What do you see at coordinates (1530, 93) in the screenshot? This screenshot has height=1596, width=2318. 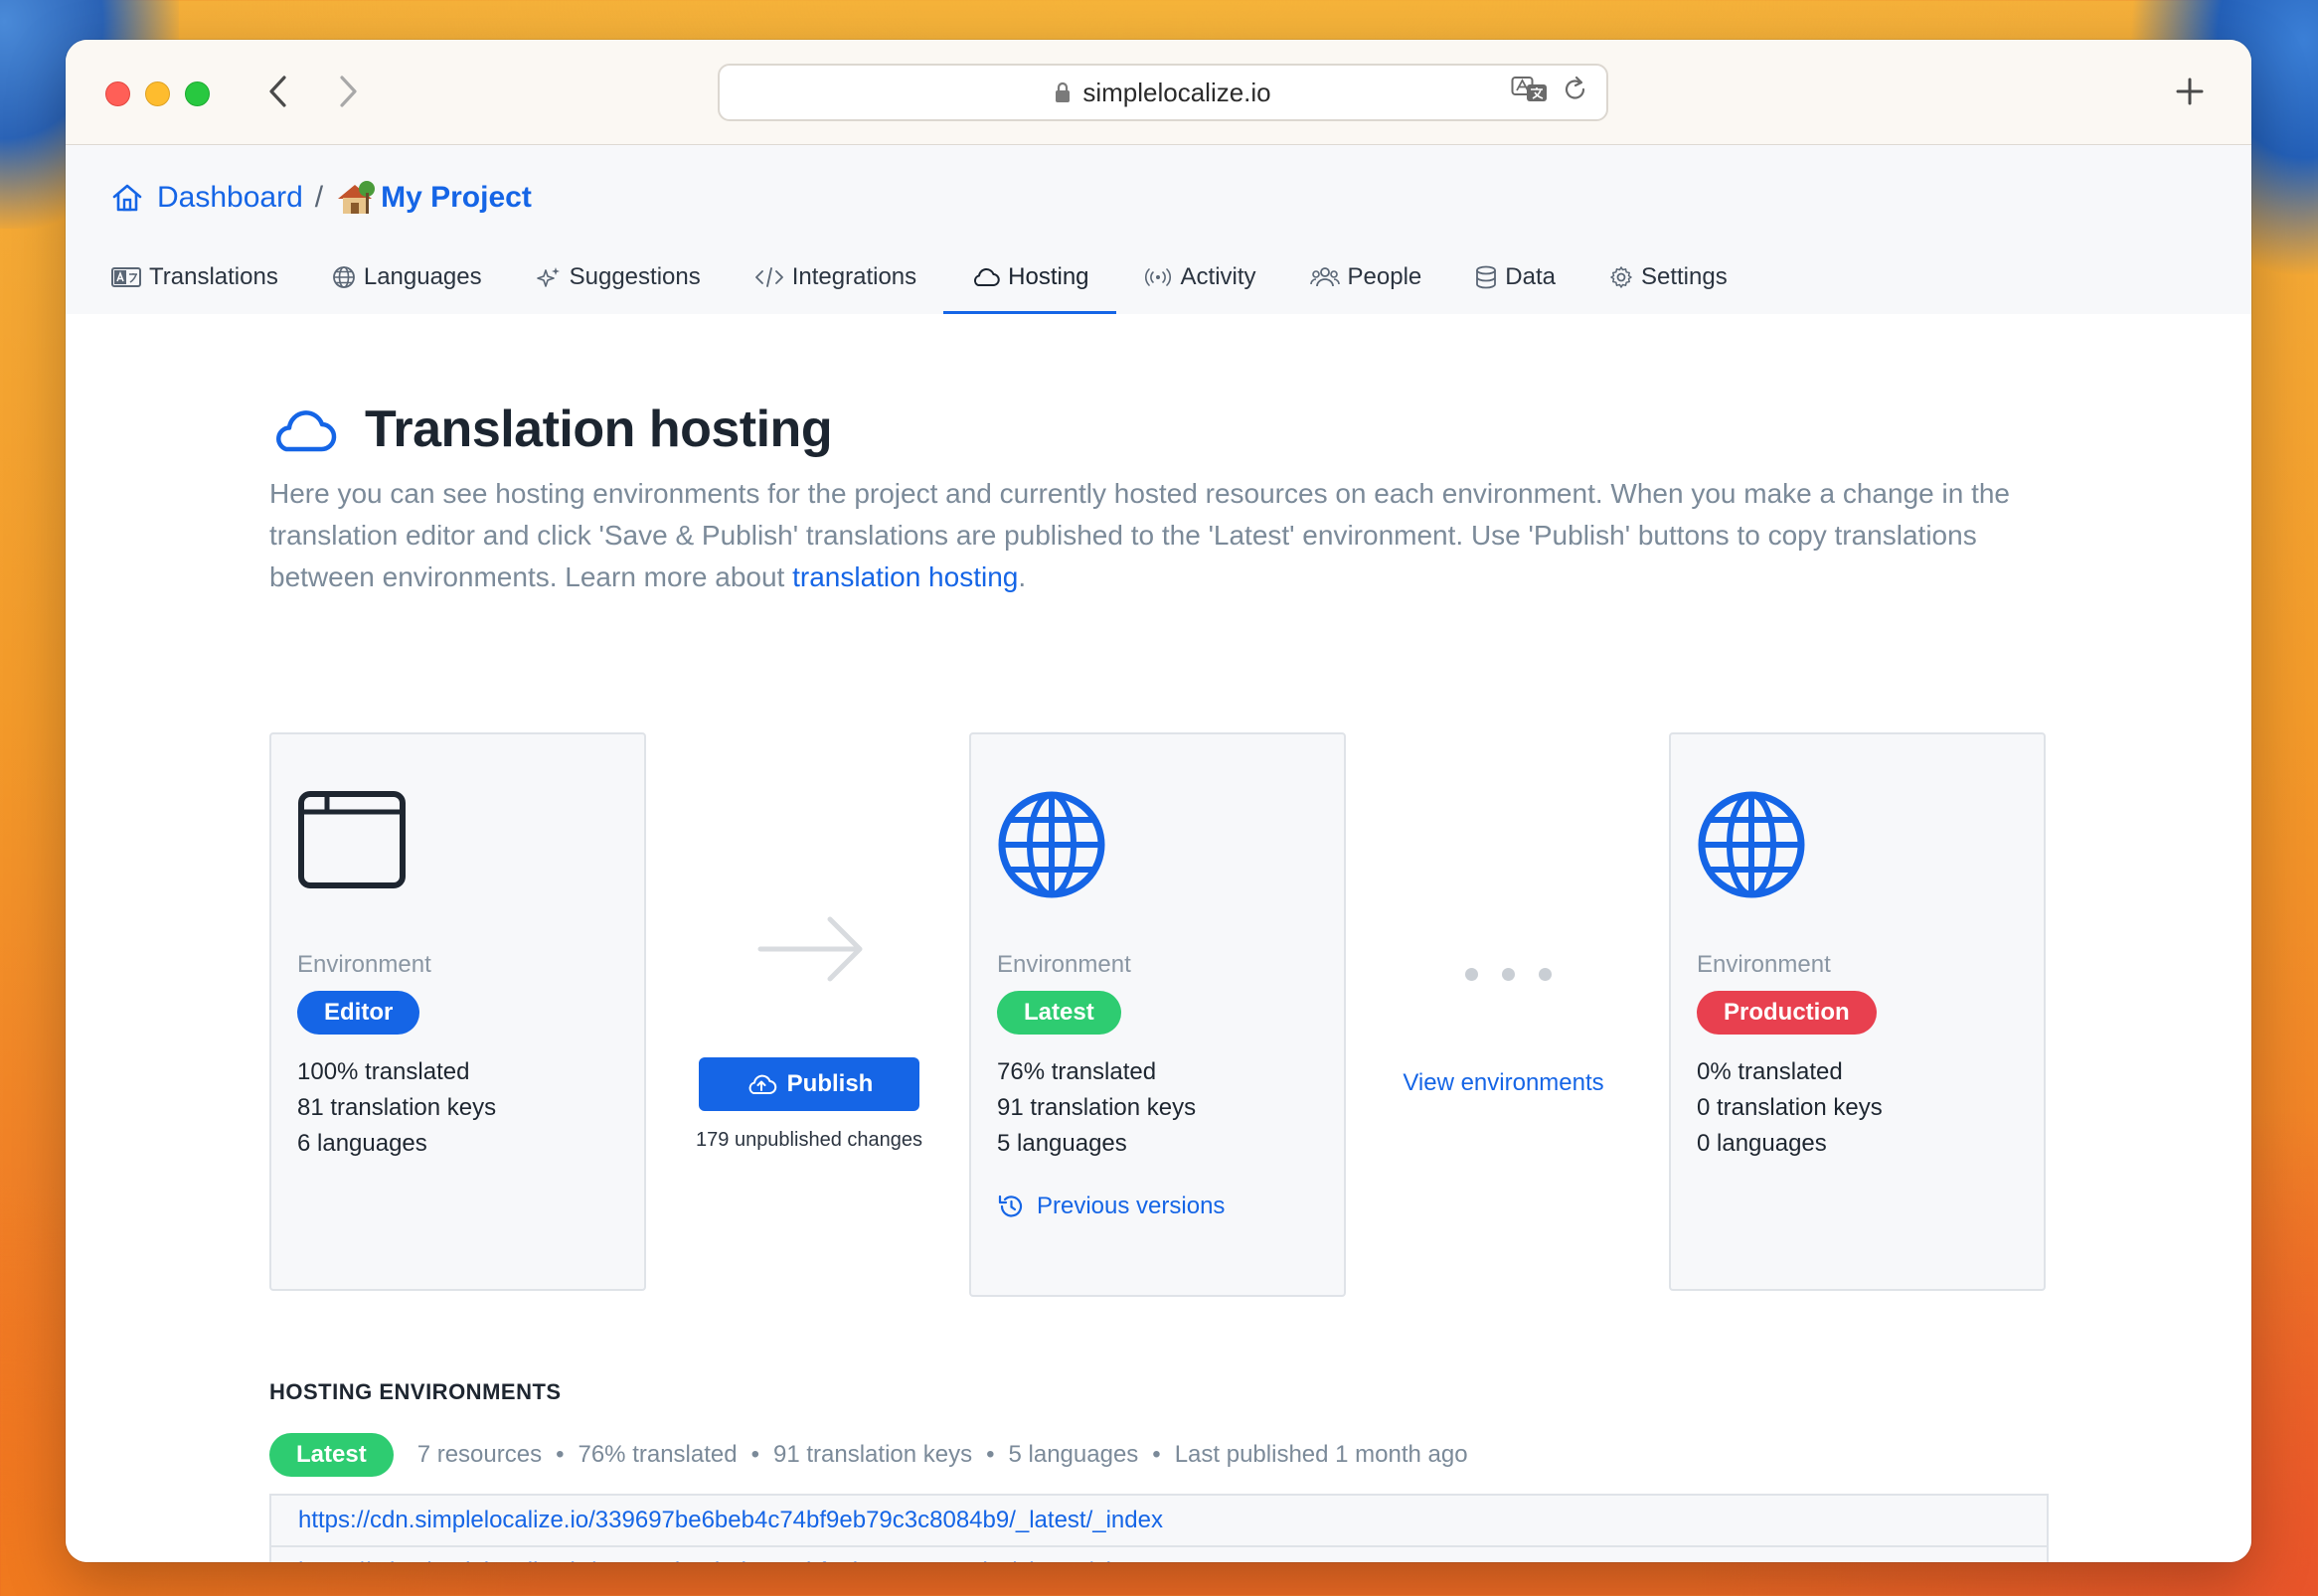 I see `translate-page-icon` at bounding box center [1530, 93].